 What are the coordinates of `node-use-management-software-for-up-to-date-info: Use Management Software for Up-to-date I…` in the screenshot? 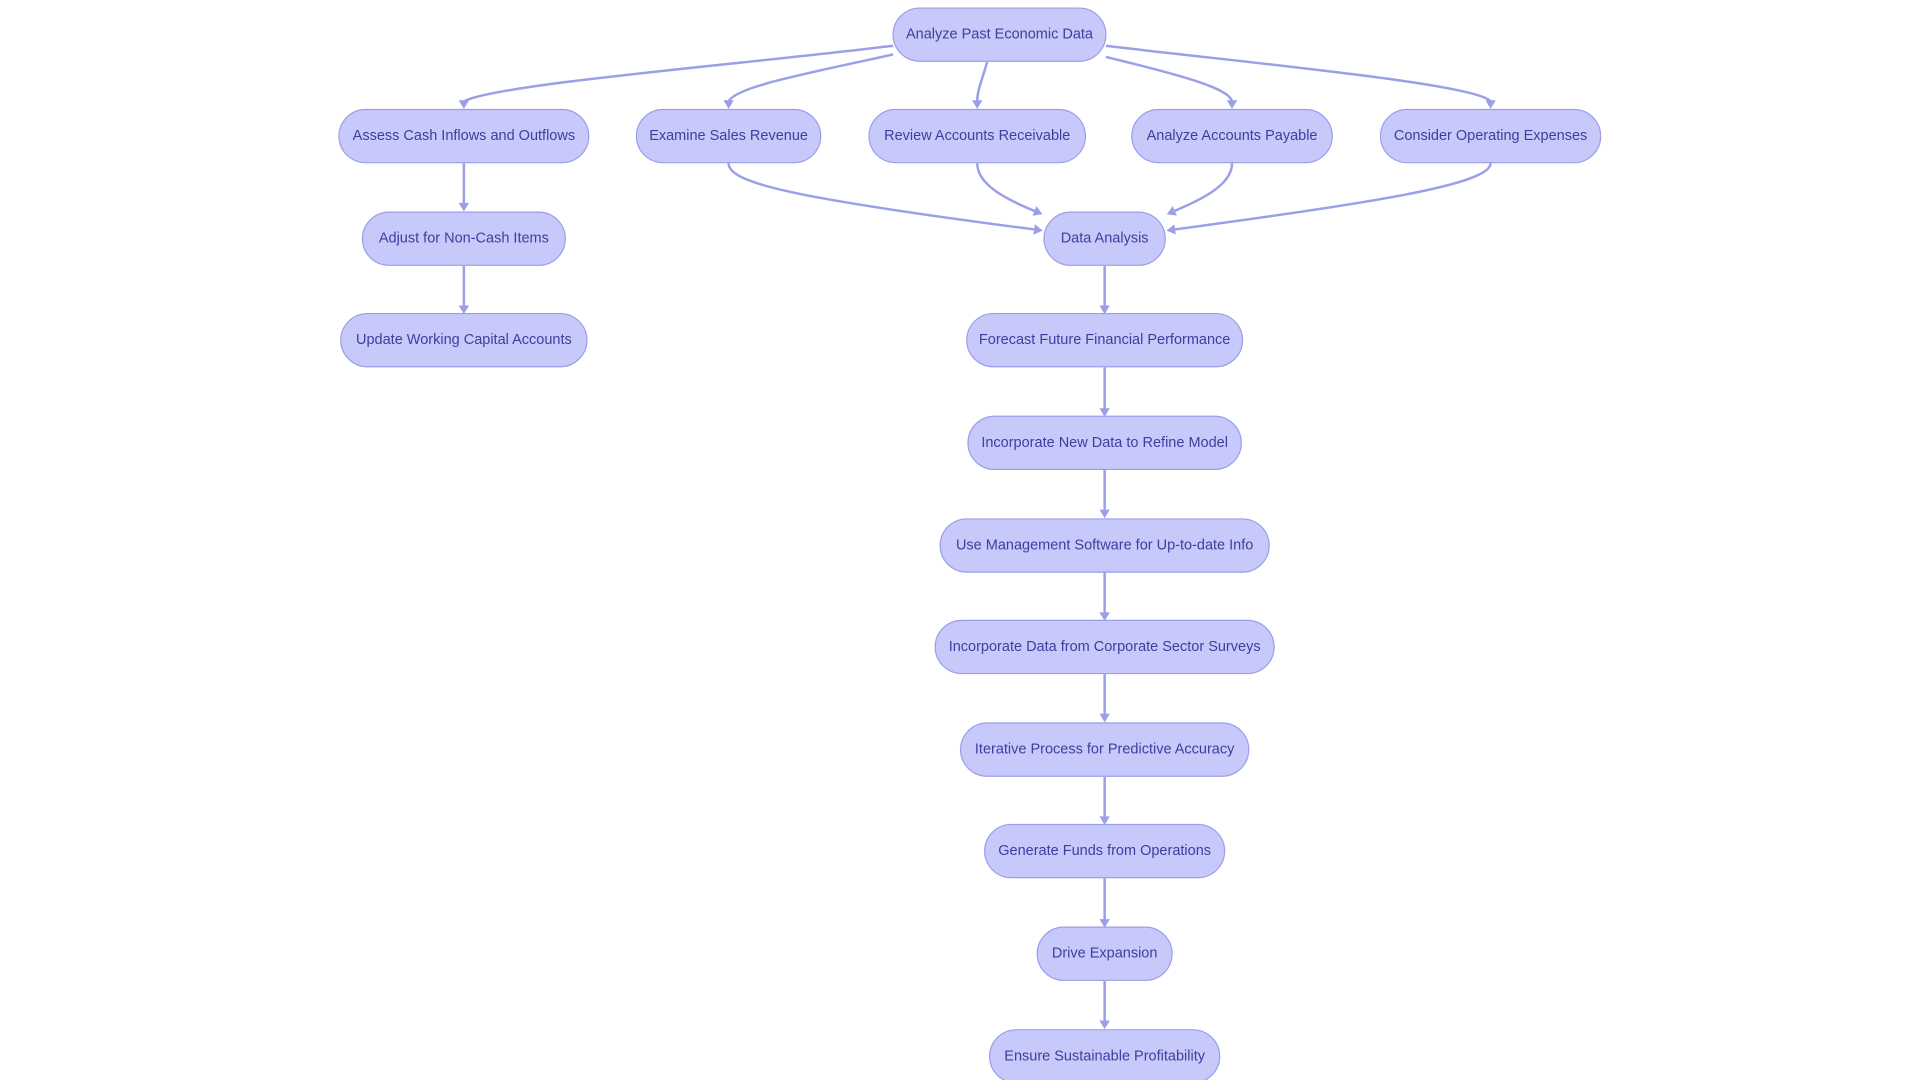 It's located at (1104, 545).